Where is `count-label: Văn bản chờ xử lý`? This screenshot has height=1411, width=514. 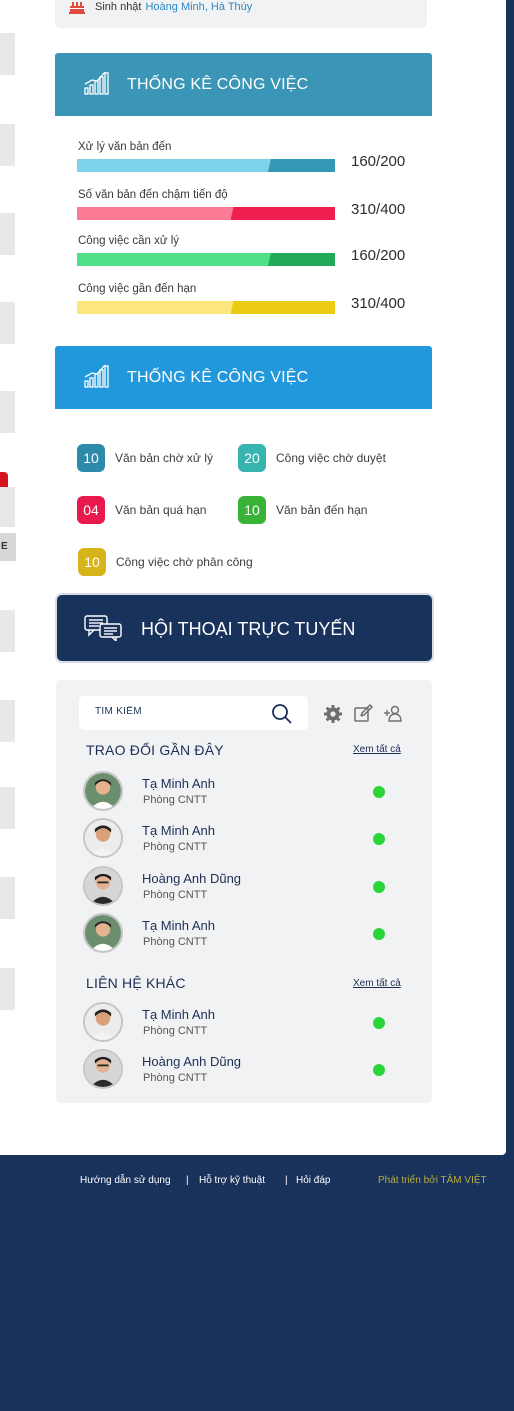
count-label: Văn bản chờ xử lý is located at coordinates (164, 458).